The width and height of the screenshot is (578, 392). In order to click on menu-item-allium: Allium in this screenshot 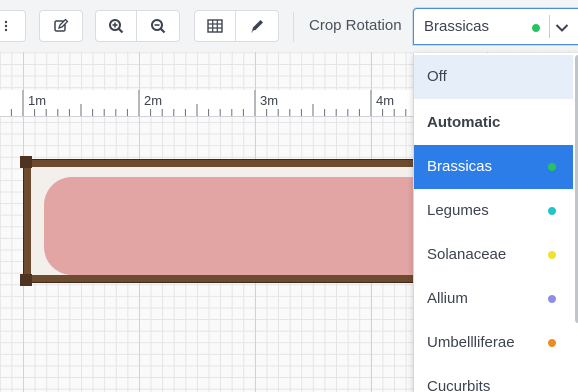, I will do `click(493, 299)`.